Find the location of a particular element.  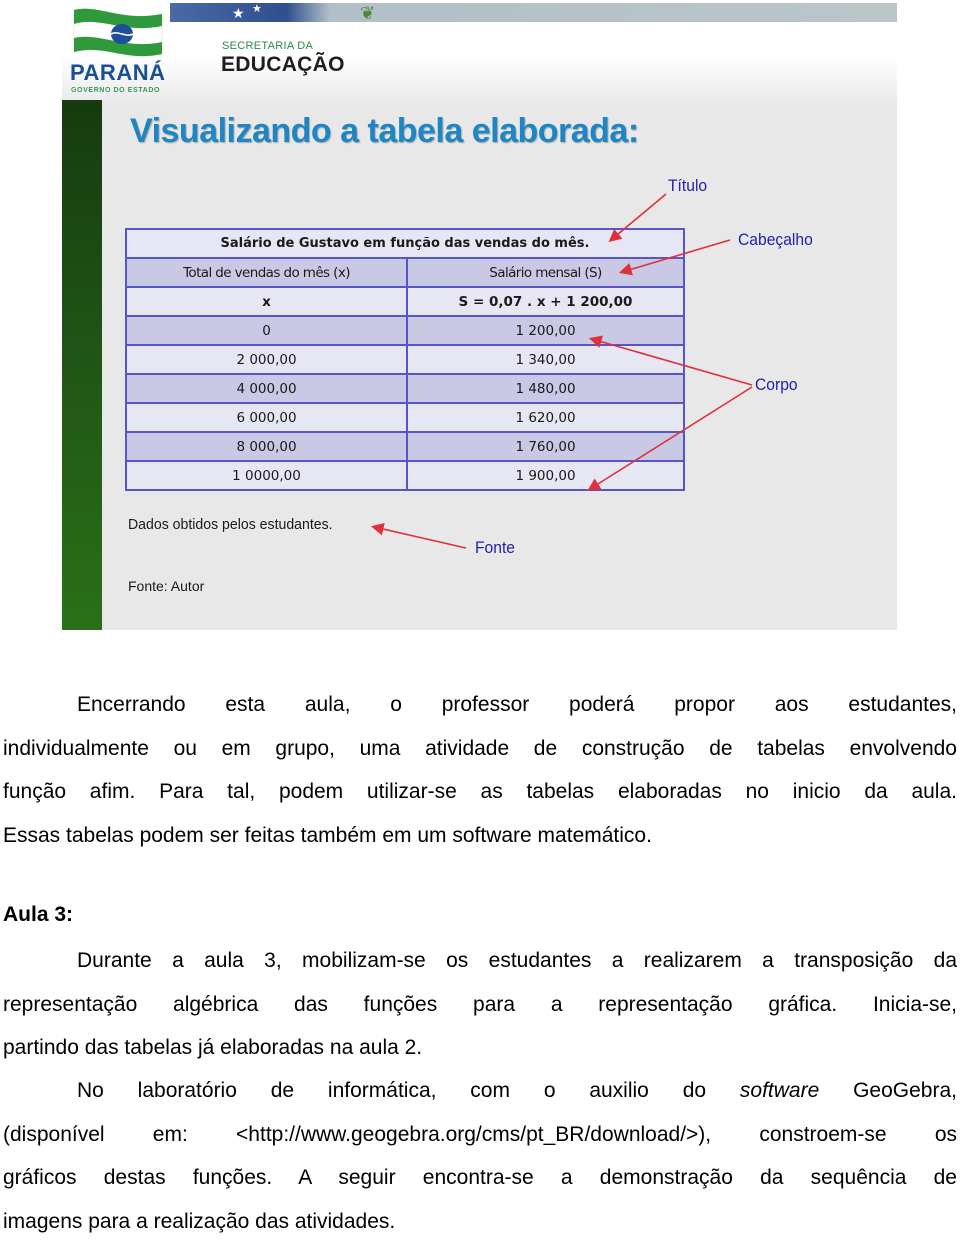

cell-sales: 8 000,00 is located at coordinates (266, 446).